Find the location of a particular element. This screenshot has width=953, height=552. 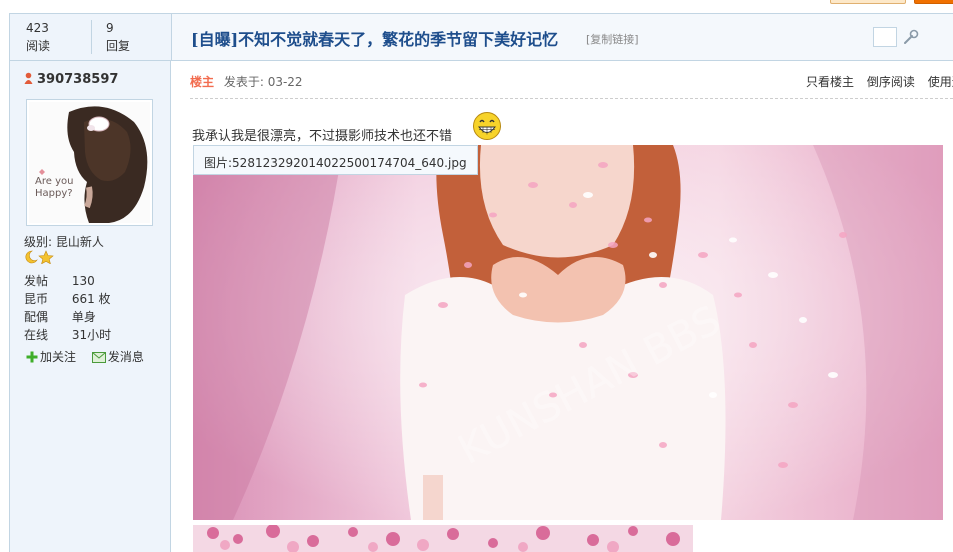

envelope-icon is located at coordinates (98, 357).